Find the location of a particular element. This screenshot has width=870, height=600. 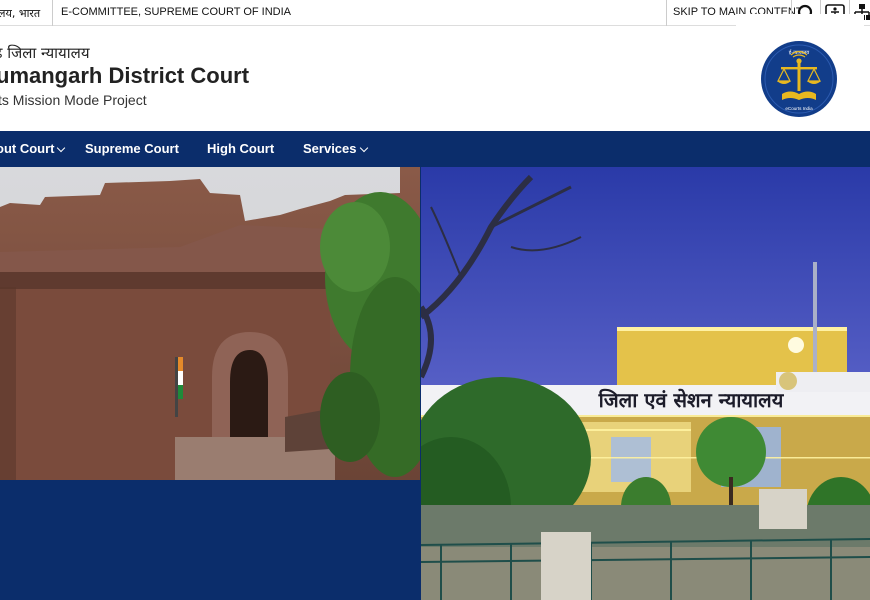

nav-high-court: High Court is located at coordinates (240, 148).